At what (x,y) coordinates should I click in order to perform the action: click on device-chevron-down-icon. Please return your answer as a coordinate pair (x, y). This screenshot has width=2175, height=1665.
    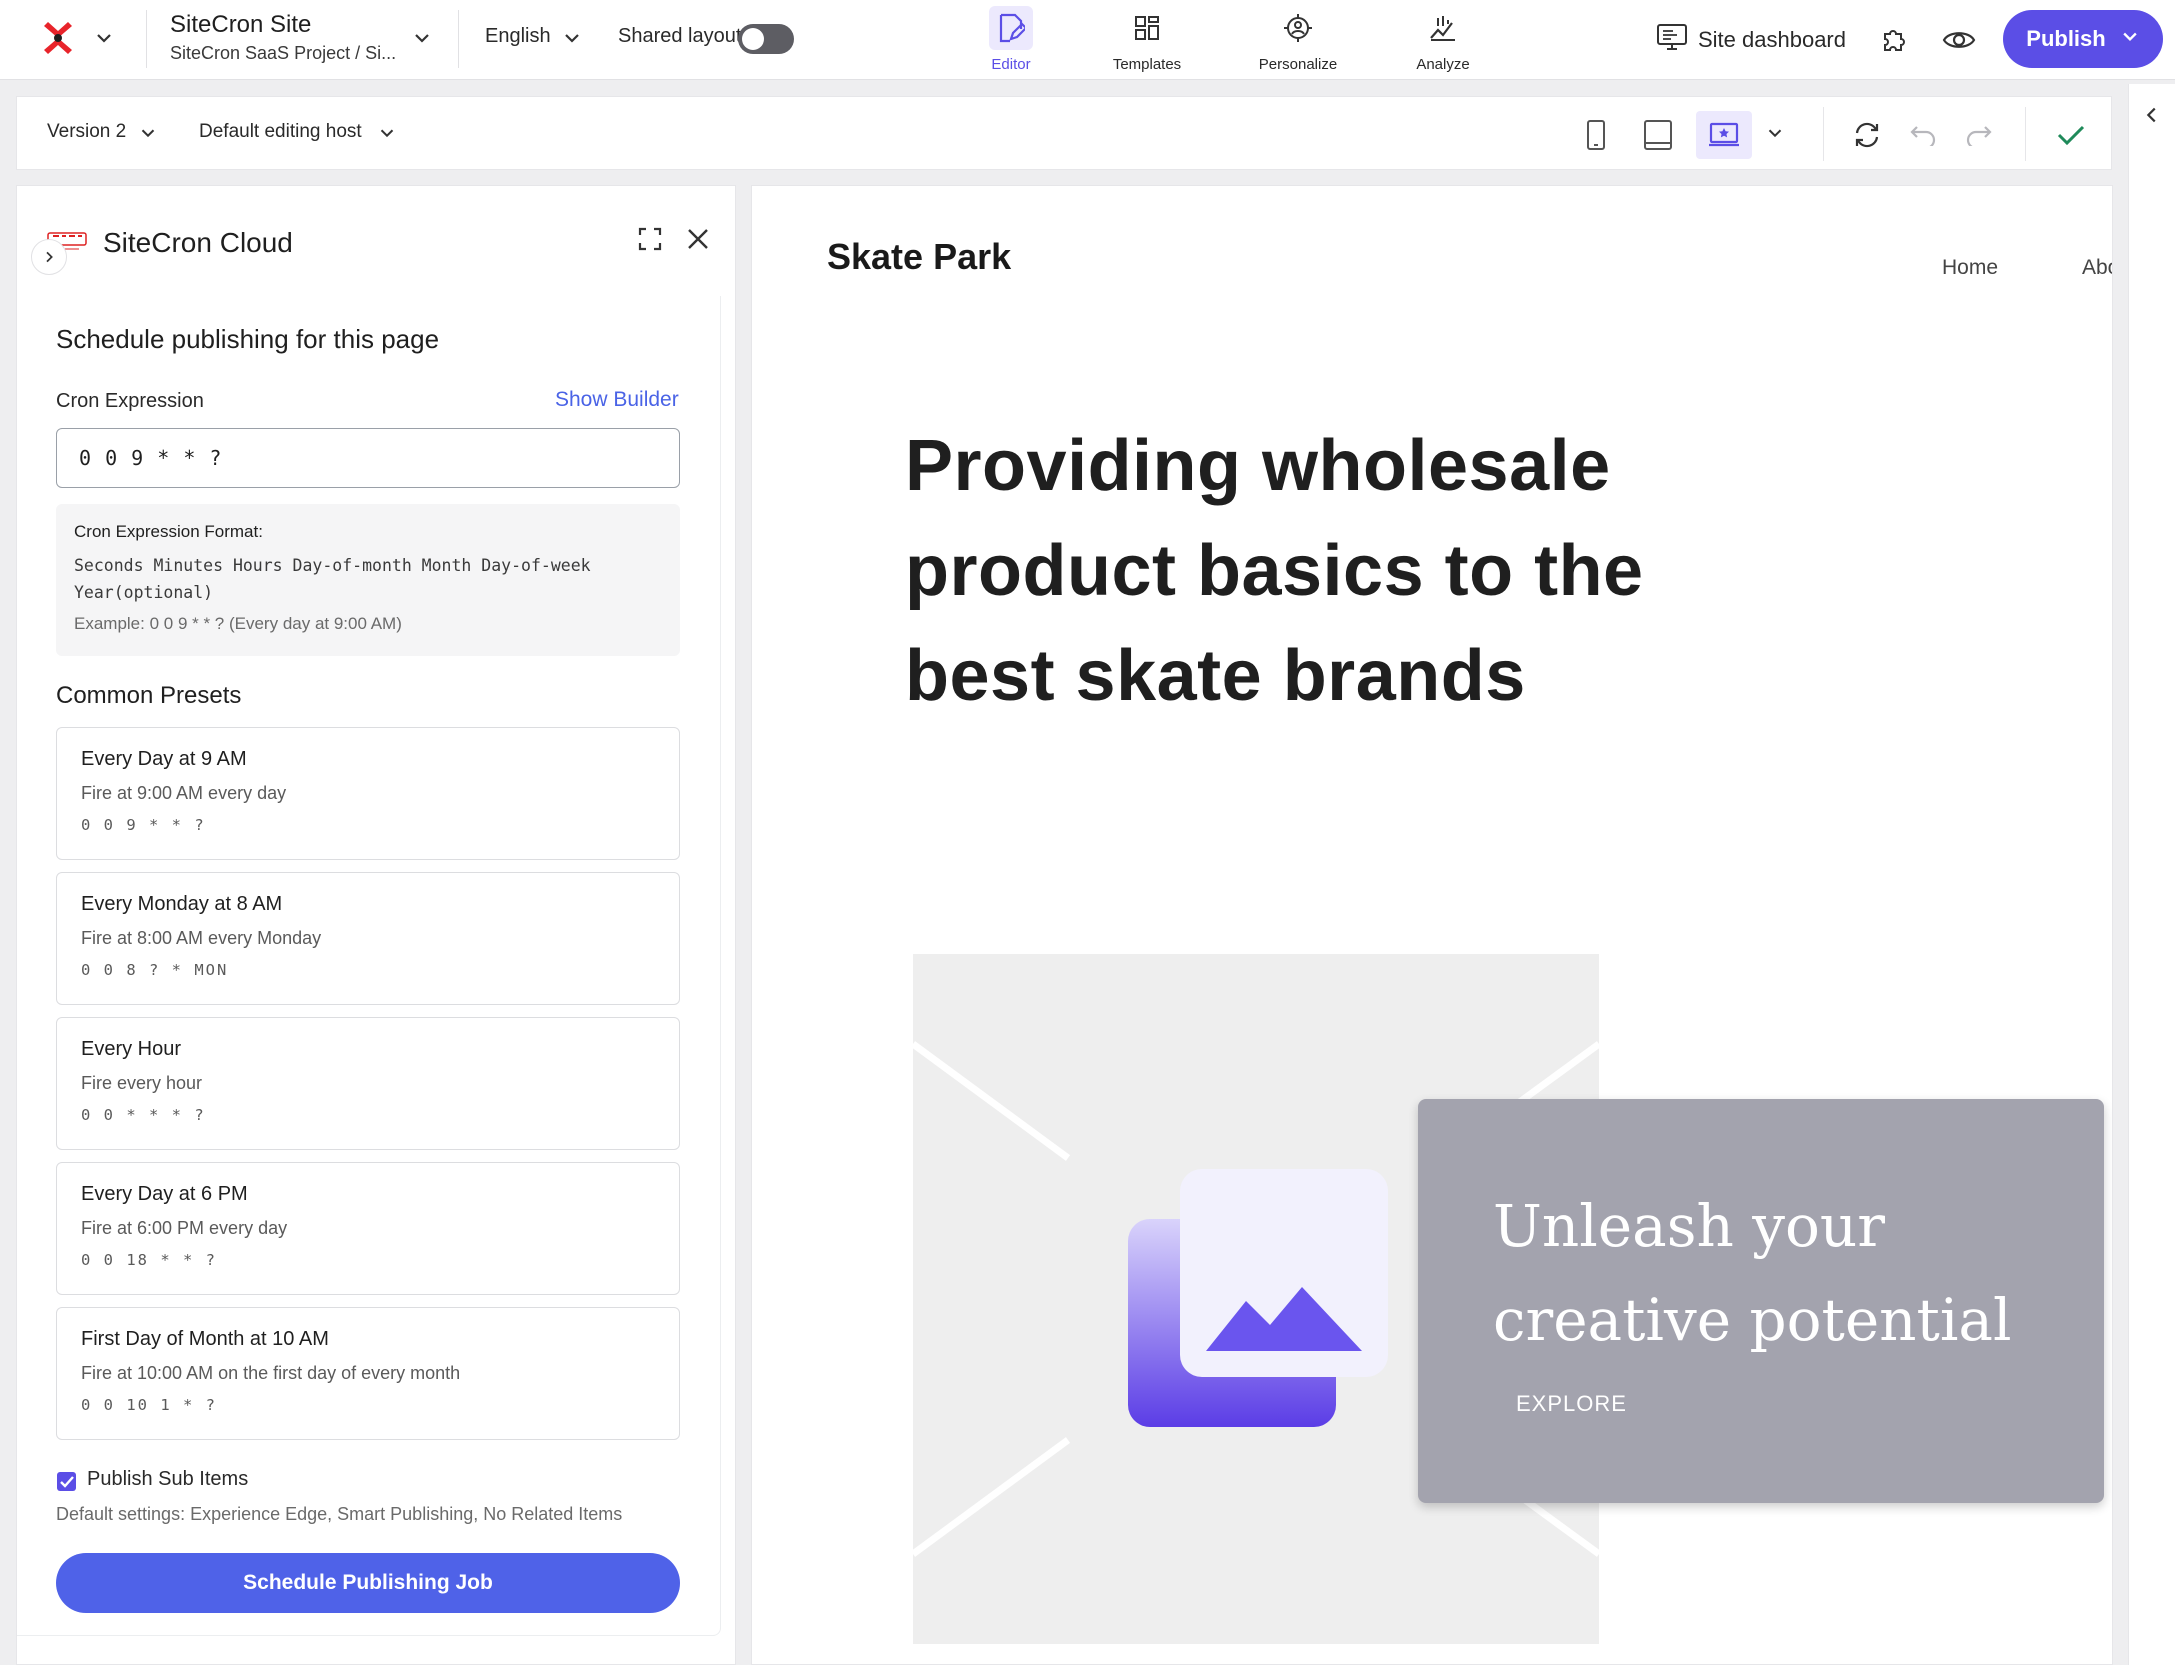
    Looking at the image, I should click on (1775, 135).